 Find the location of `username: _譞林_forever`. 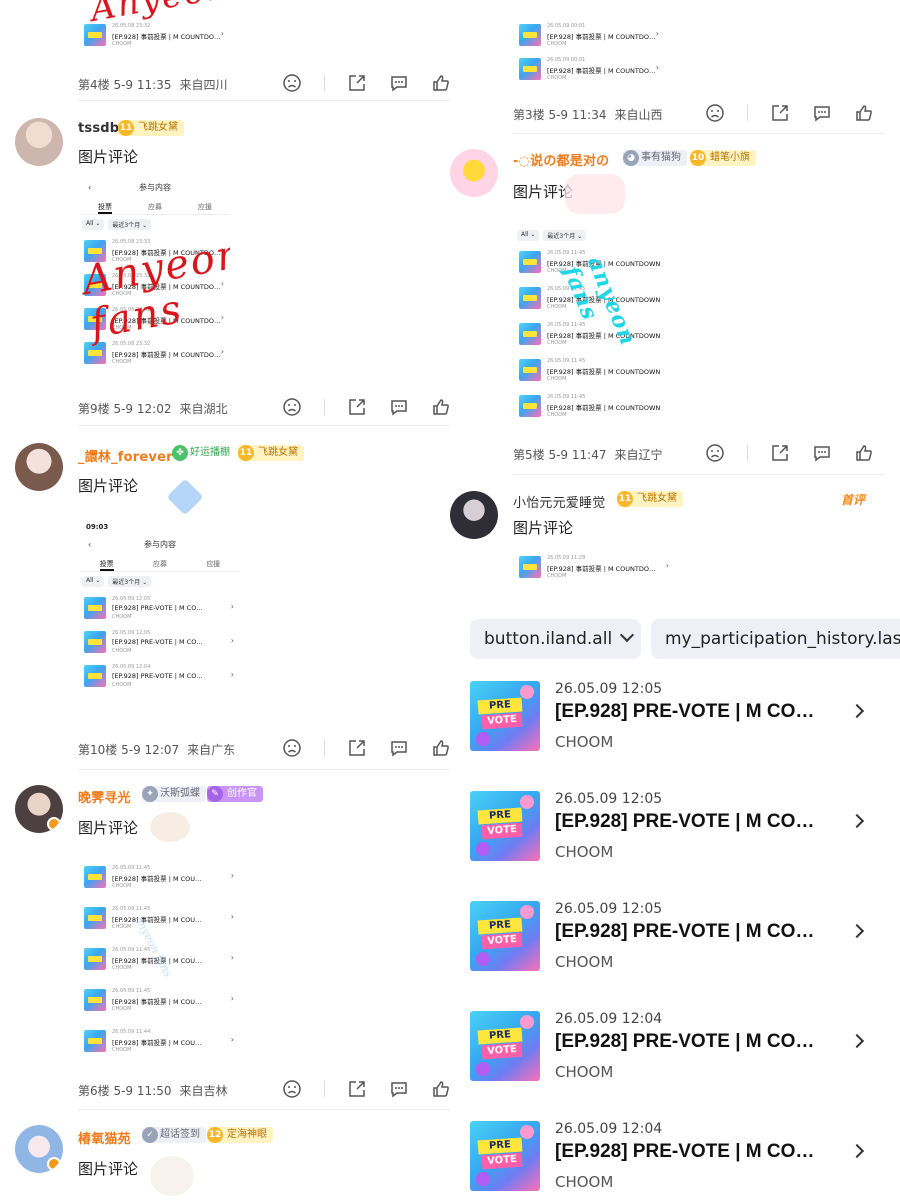

username: _譞林_forever is located at coordinates (125, 455).